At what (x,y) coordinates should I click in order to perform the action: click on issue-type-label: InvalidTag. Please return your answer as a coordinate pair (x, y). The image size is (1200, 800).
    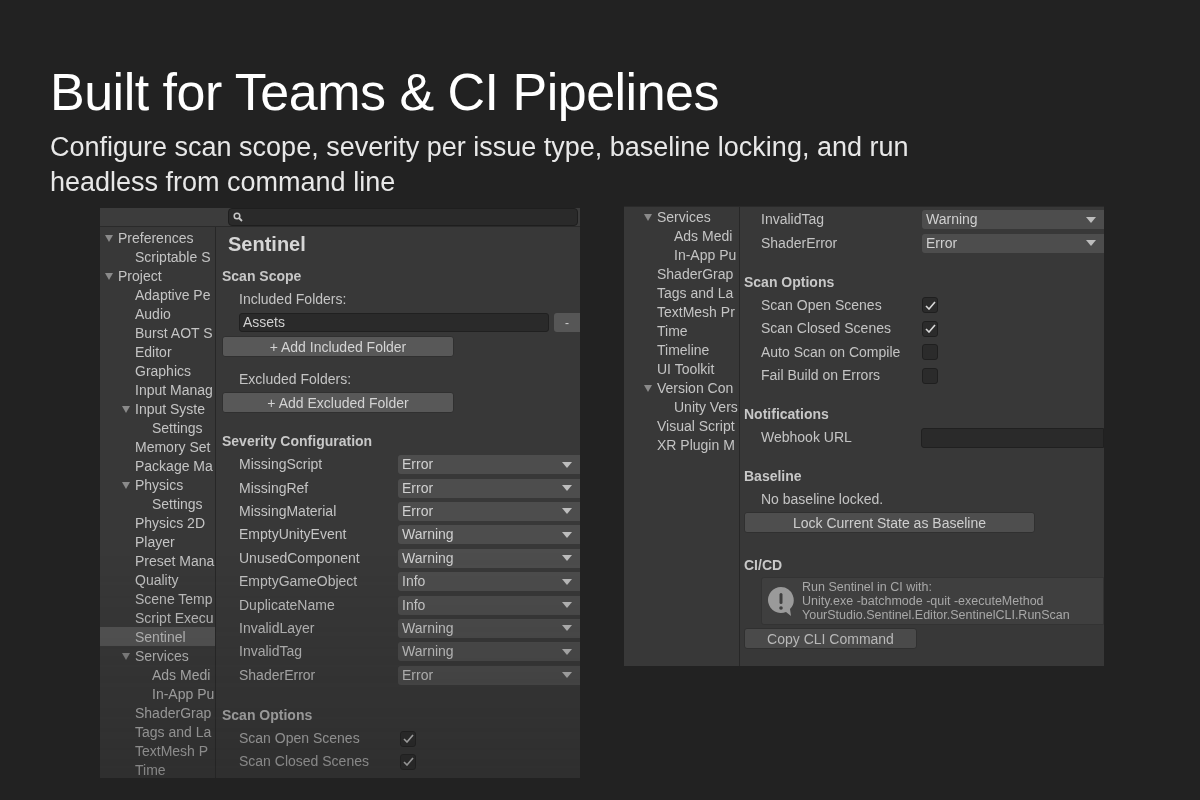
    Looking at the image, I should click on (793, 220).